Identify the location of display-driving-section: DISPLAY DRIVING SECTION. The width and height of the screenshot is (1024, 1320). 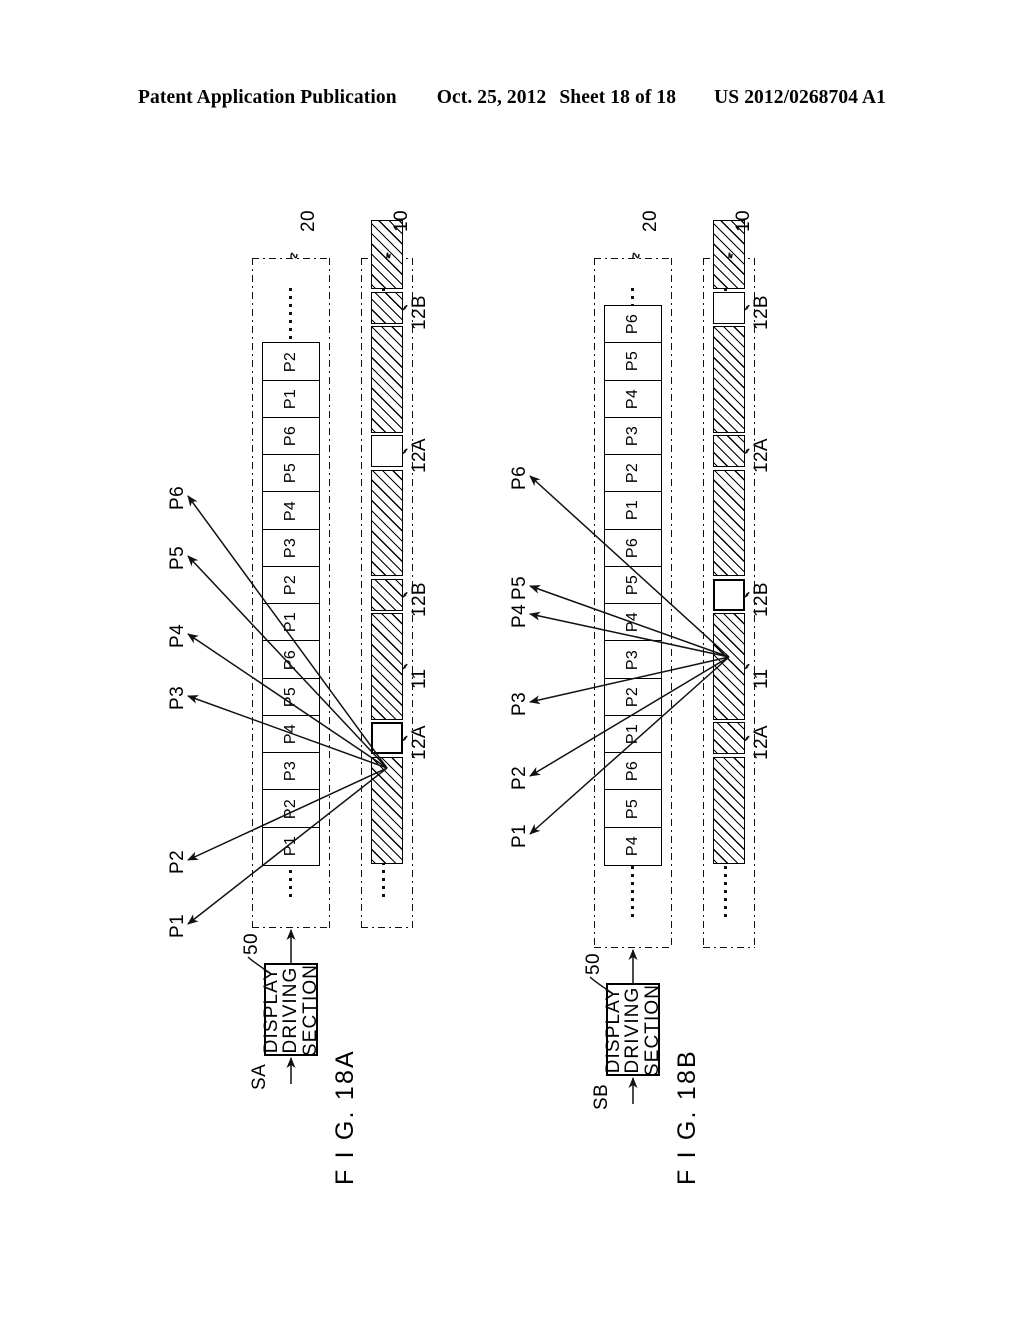
(632, 1029).